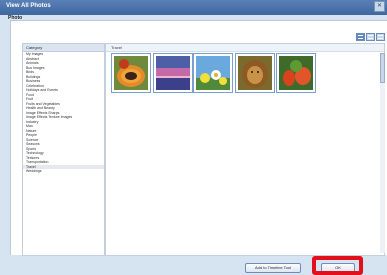 The image size is (387, 275). I want to click on sunset-image, so click(173, 73).